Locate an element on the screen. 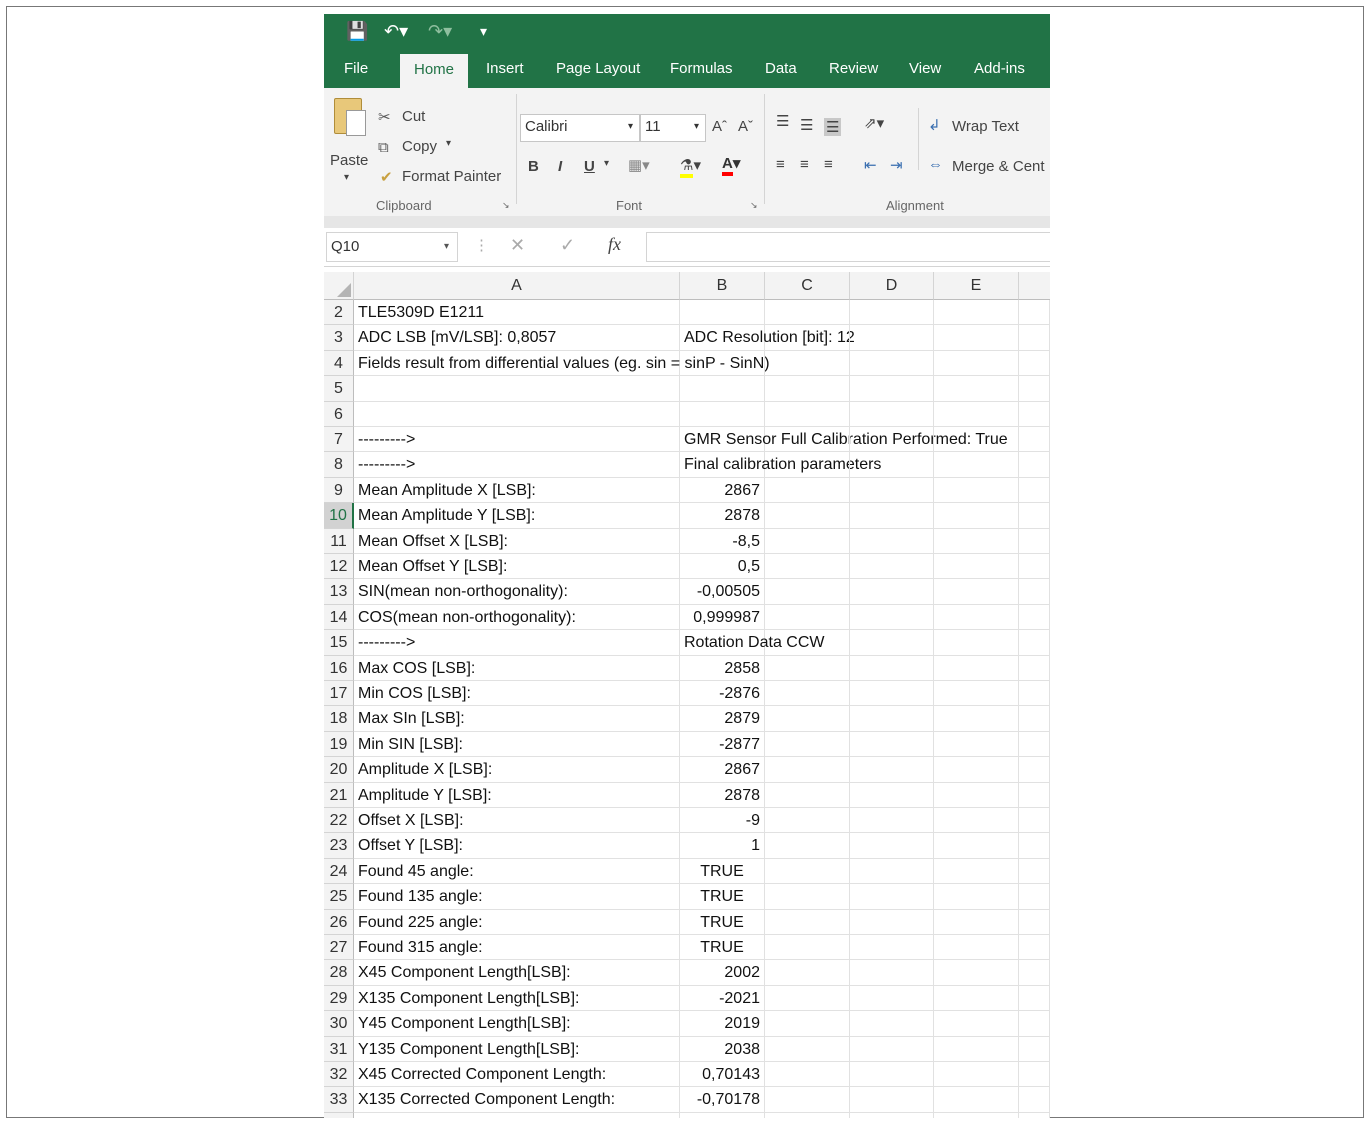 The width and height of the screenshot is (1370, 1124). cell-a: Found 315 angle: is located at coordinates (517, 948).